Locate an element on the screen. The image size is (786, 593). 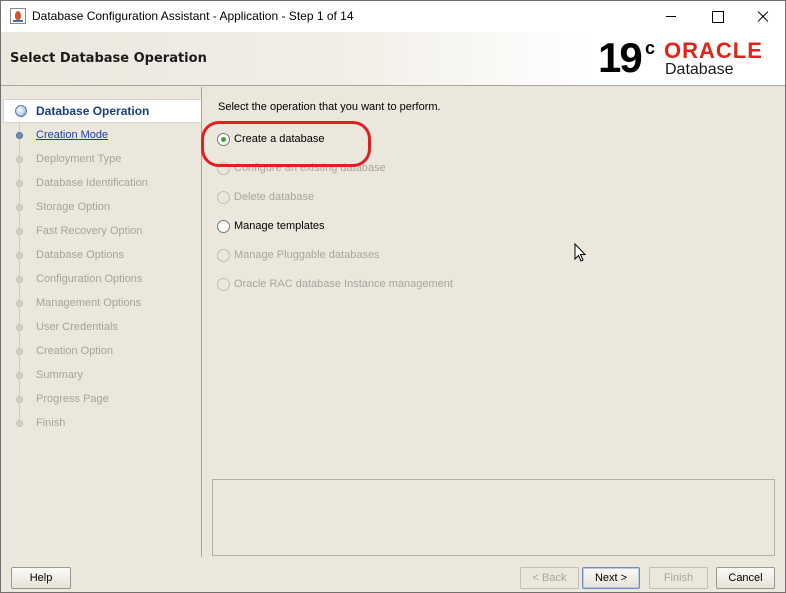
step-database-operation: Database Operation is located at coordinates (102, 111).